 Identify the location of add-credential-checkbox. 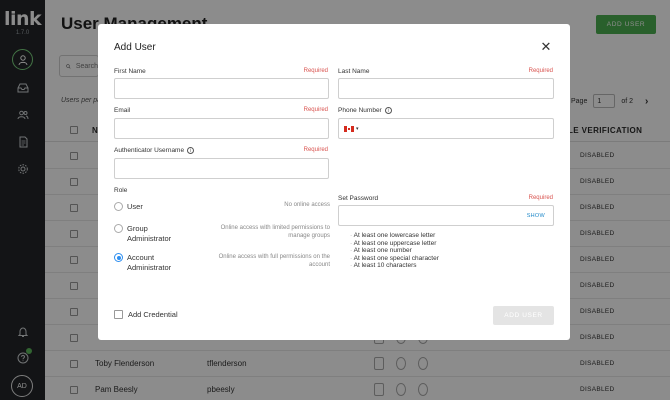
(118, 314).